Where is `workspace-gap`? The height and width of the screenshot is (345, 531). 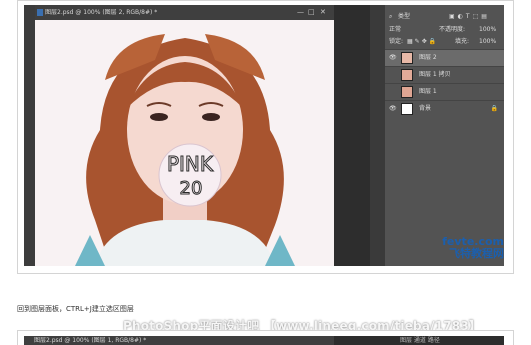 workspace-gap is located at coordinates (352, 135).